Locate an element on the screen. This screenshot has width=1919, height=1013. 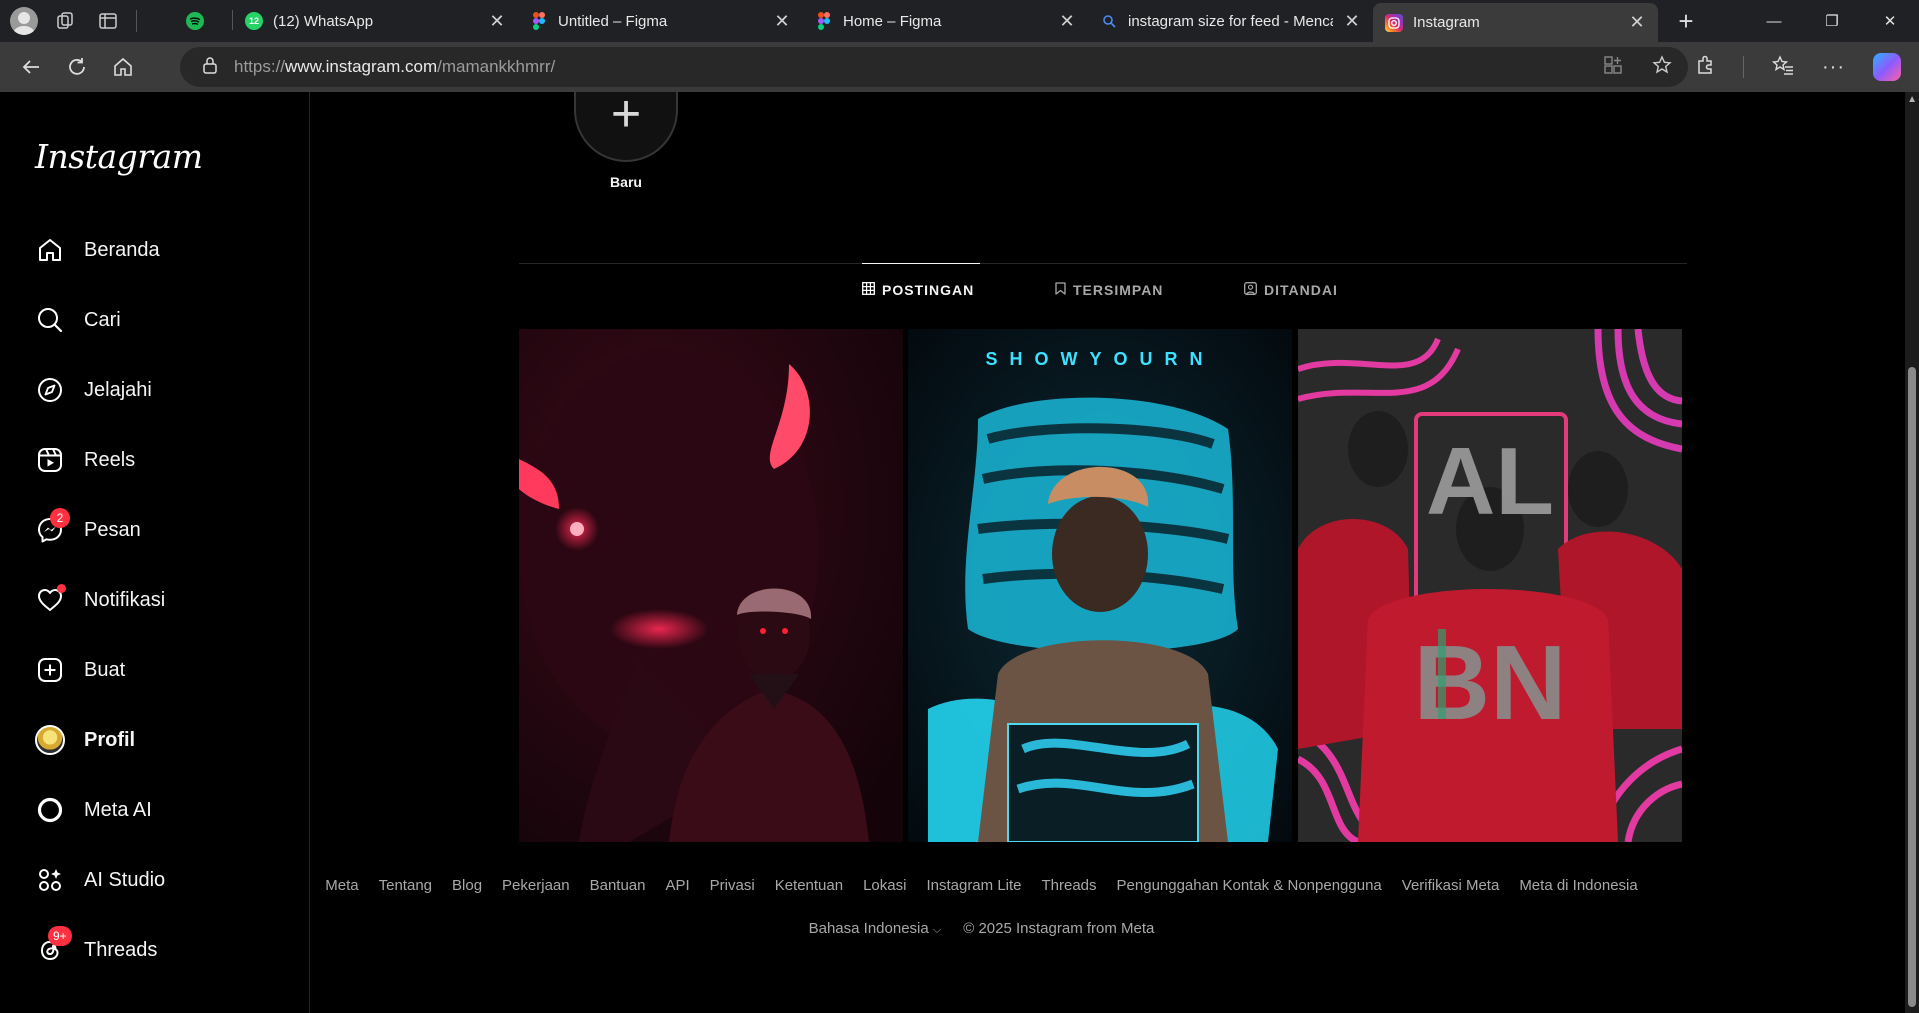
grid-icon is located at coordinates (868, 289).